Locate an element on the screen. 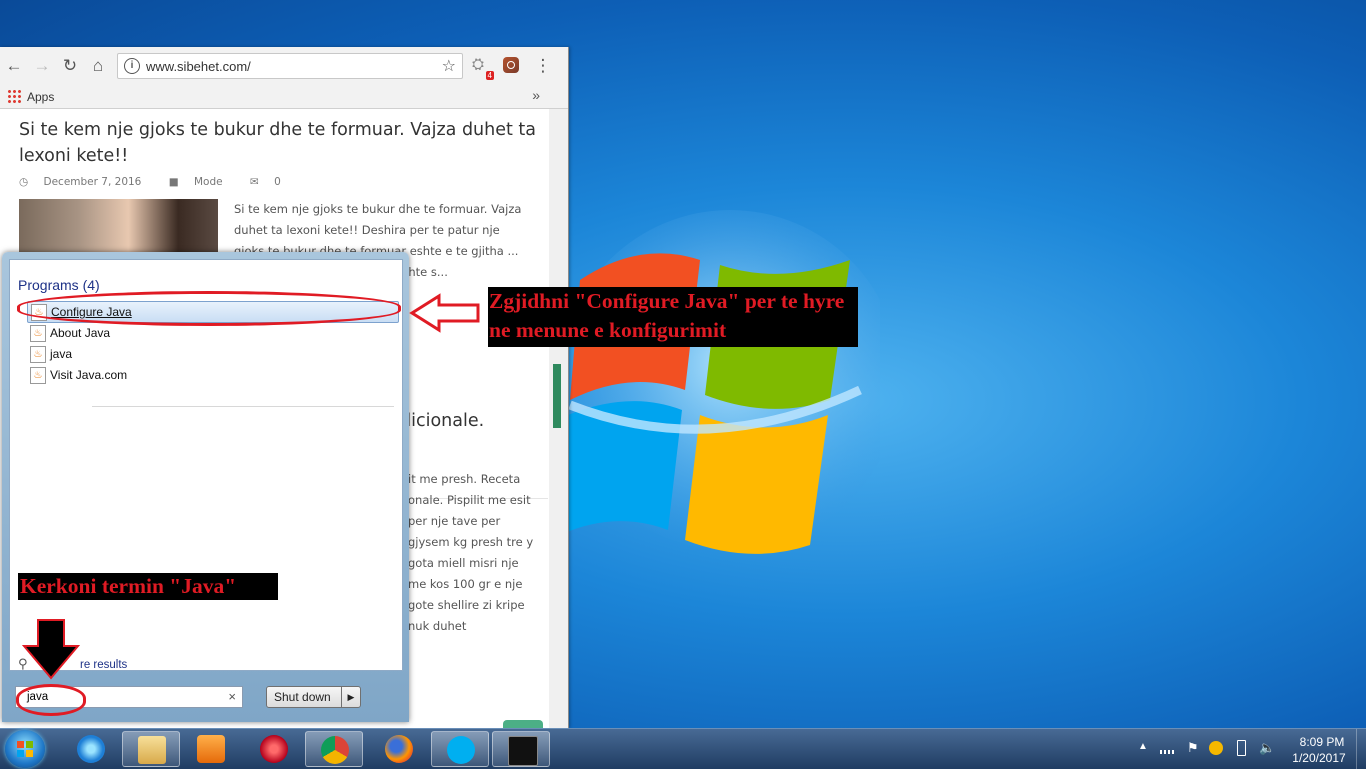 Image resolution: width=1366 pixels, height=769 pixels. apps-bookmark: Apps is located at coordinates (40, 97).